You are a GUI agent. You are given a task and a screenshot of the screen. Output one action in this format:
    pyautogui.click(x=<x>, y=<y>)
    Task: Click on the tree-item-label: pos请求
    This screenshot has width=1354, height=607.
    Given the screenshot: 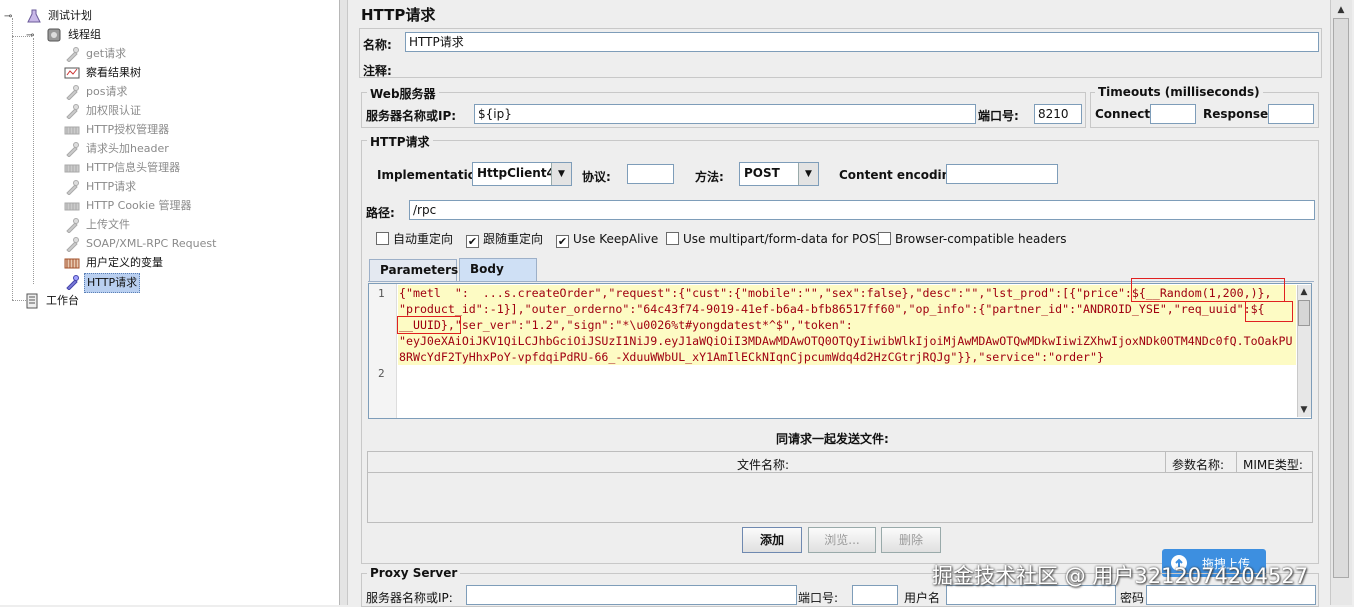 What is the action you would take?
    pyautogui.click(x=107, y=91)
    